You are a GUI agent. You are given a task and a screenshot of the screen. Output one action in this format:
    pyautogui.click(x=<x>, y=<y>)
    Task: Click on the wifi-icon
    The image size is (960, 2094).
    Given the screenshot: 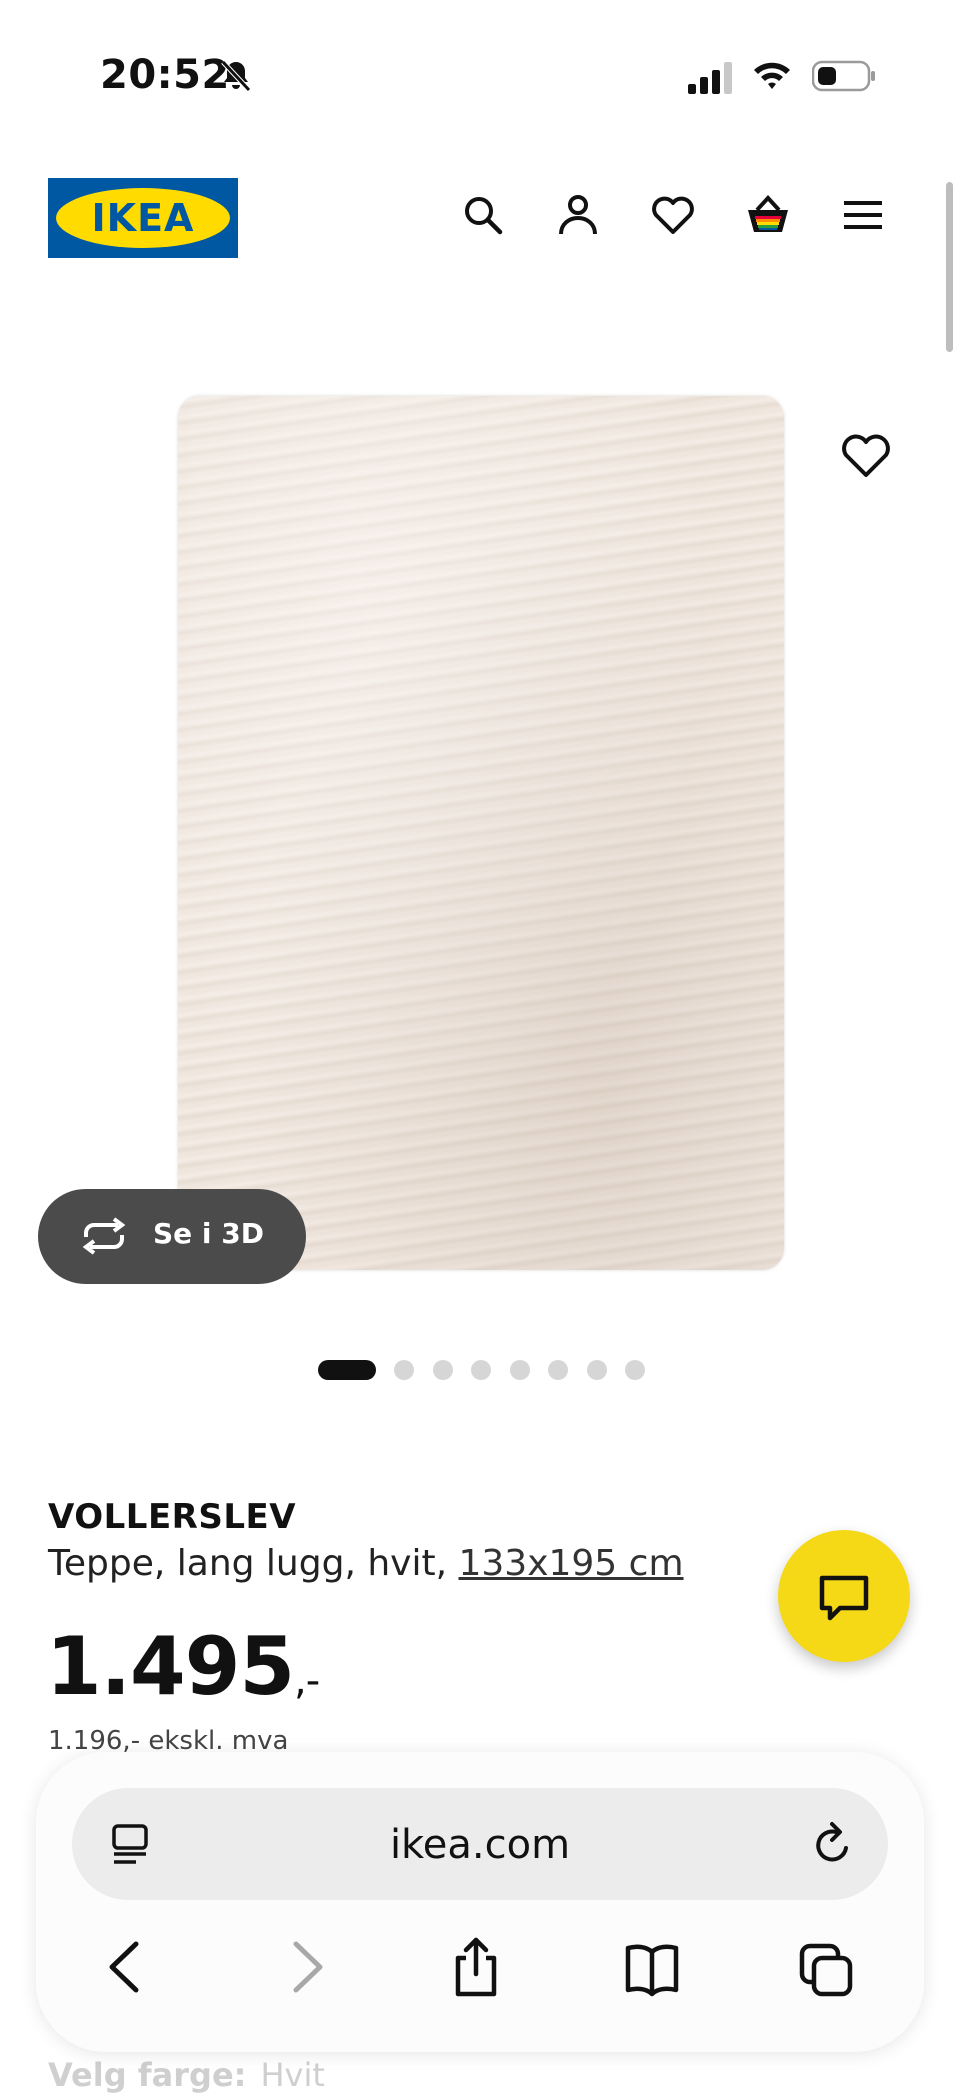 What is the action you would take?
    pyautogui.click(x=772, y=76)
    